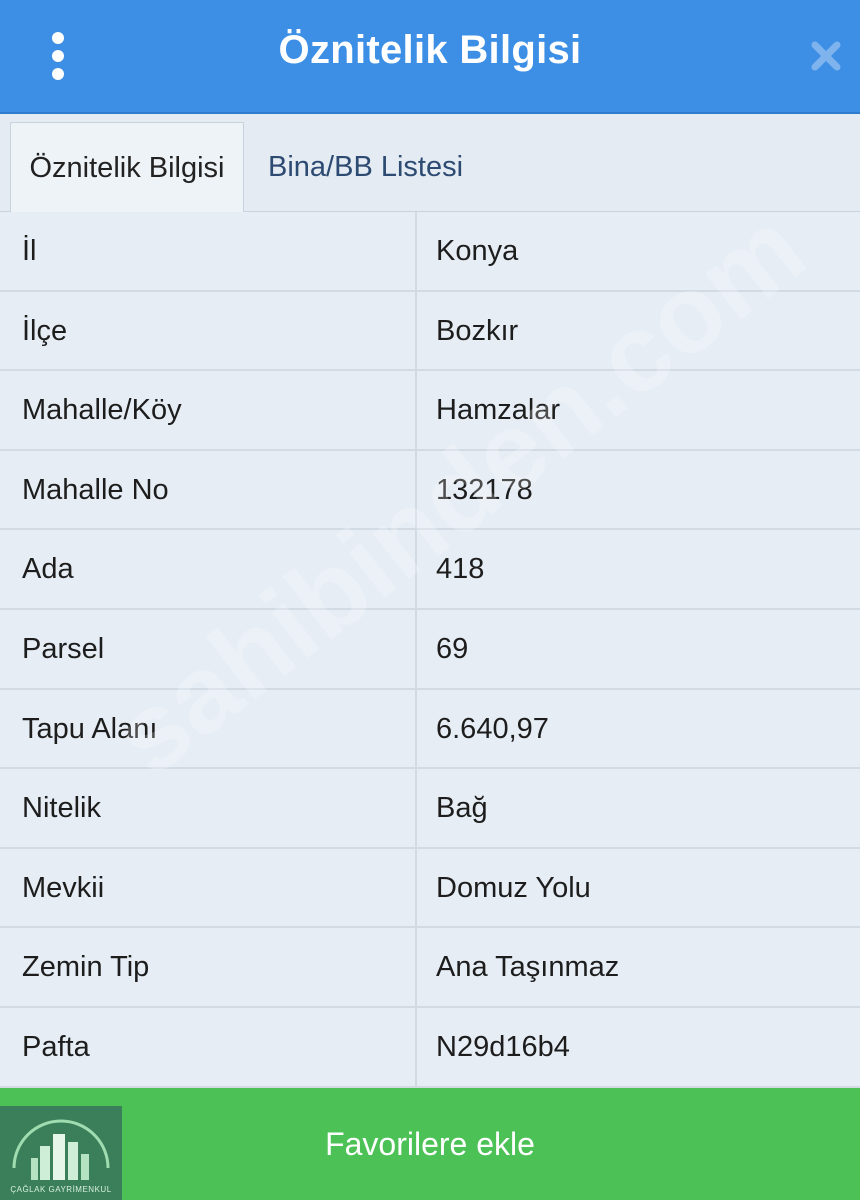  What do you see at coordinates (127, 167) in the screenshot?
I see `tab-oznitelik-bilgisi: Öznitelik Bilgisi` at bounding box center [127, 167].